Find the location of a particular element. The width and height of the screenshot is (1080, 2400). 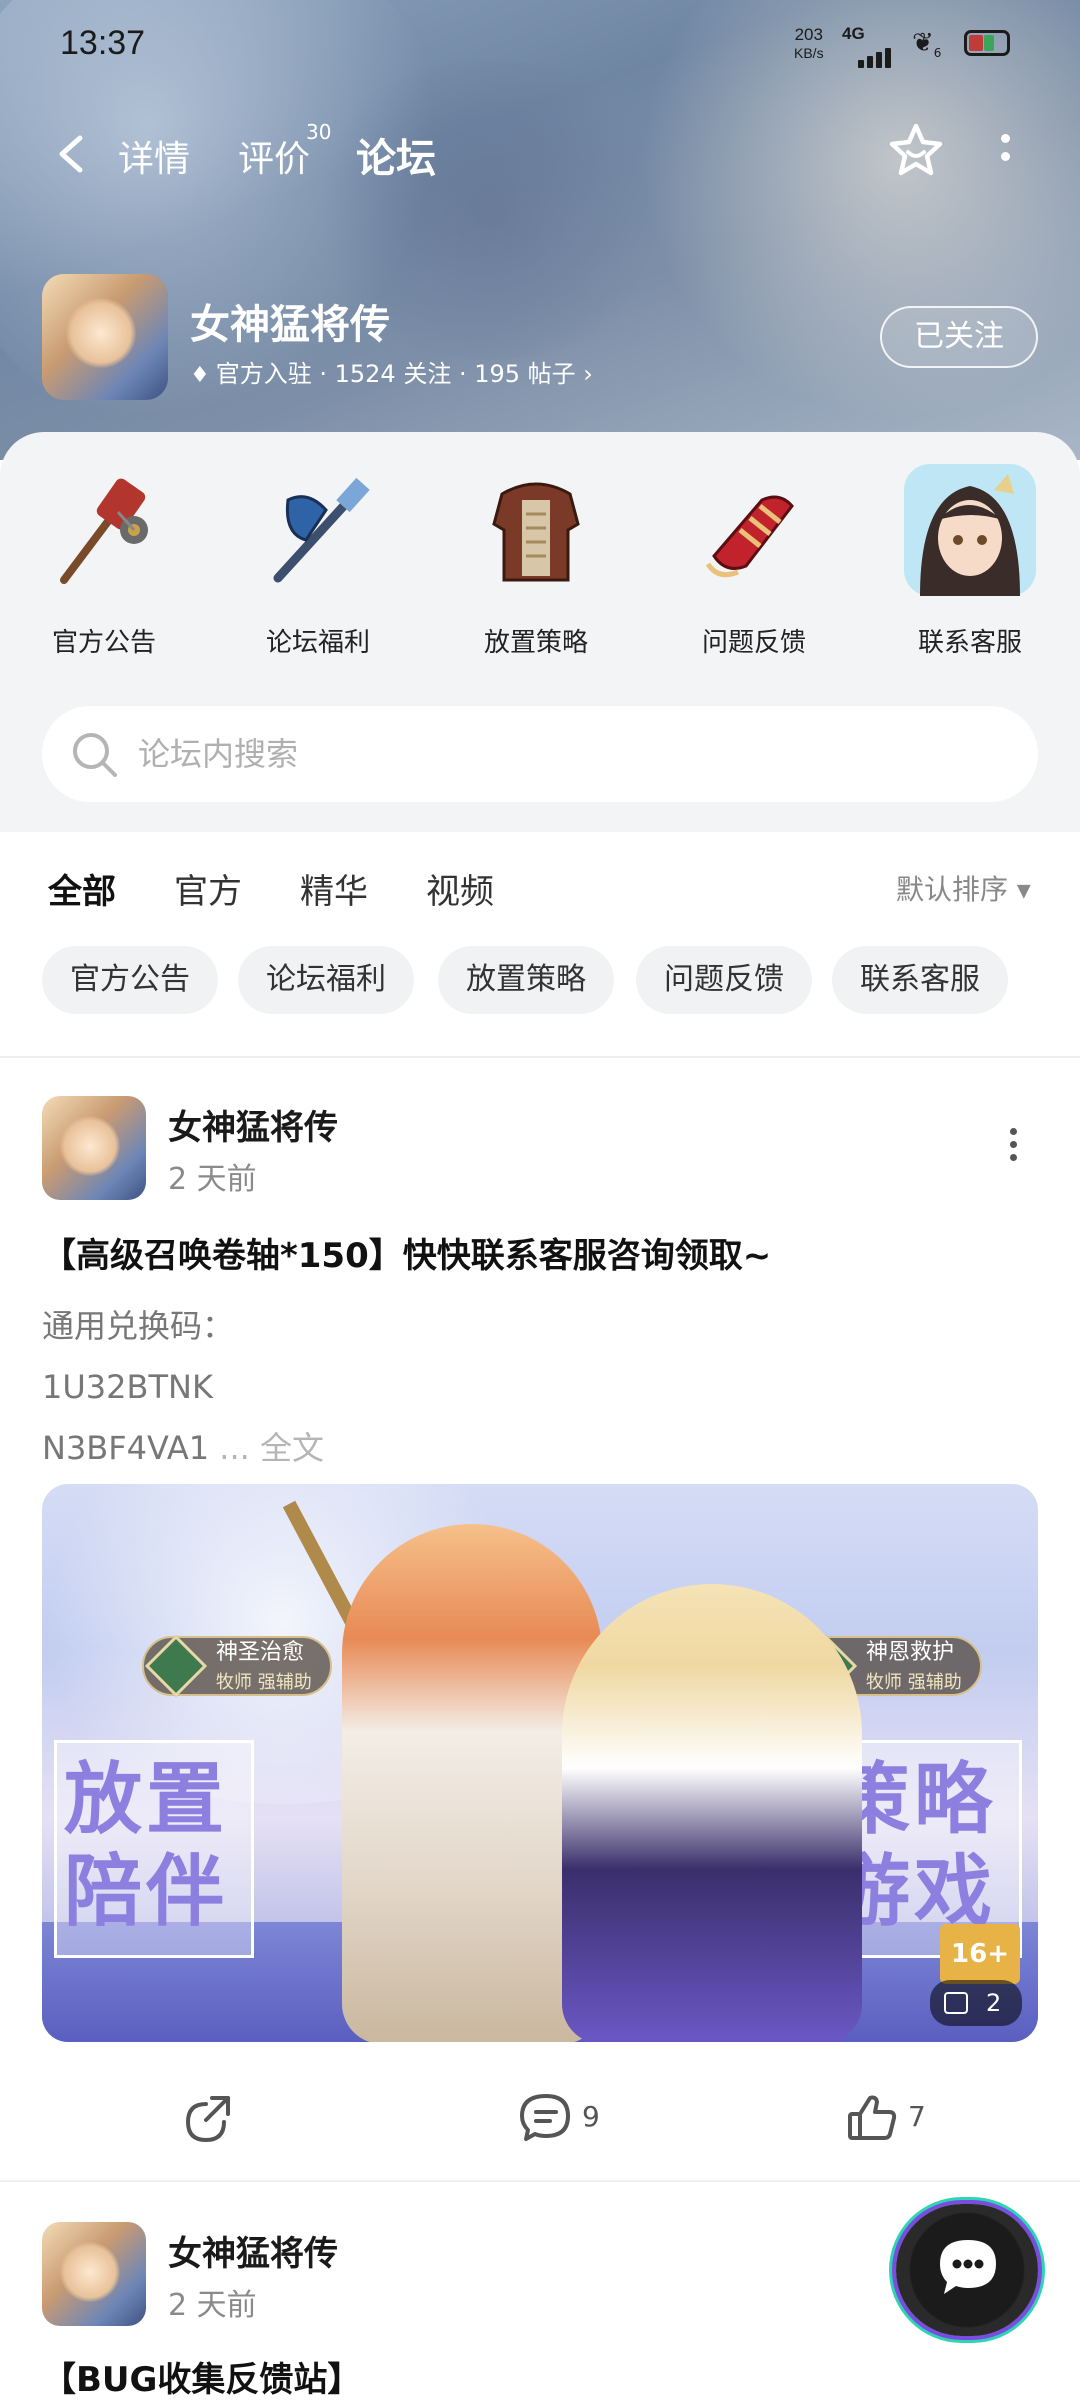

game-meta-text: 官方入驻 · 1524 关注 · 195 帖子 is located at coordinates (395, 374).